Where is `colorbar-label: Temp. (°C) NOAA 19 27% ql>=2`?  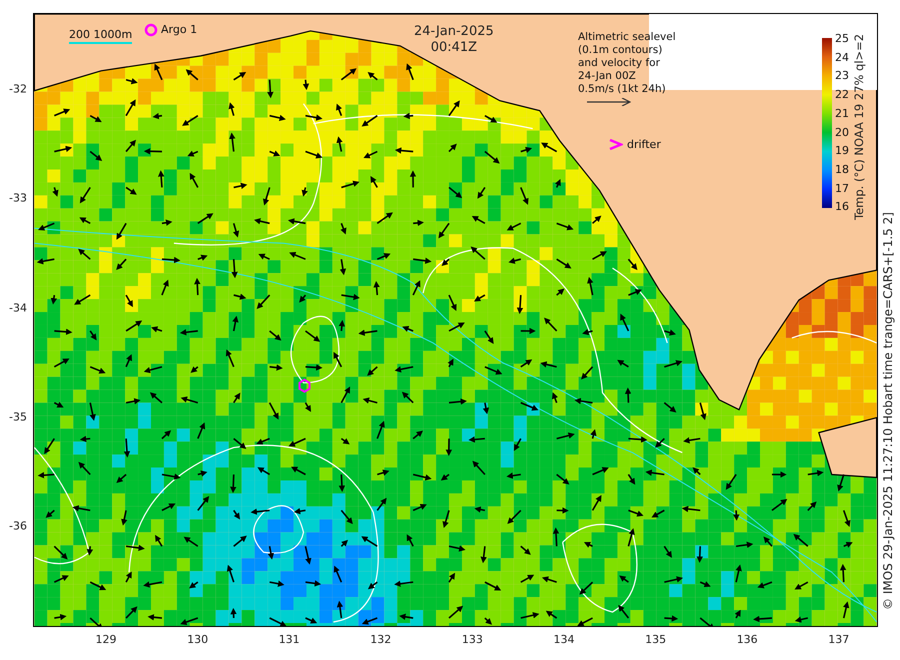
colorbar-label: Temp. (°C) NOAA 19 27% ql>=2 is located at coordinates (859, 127).